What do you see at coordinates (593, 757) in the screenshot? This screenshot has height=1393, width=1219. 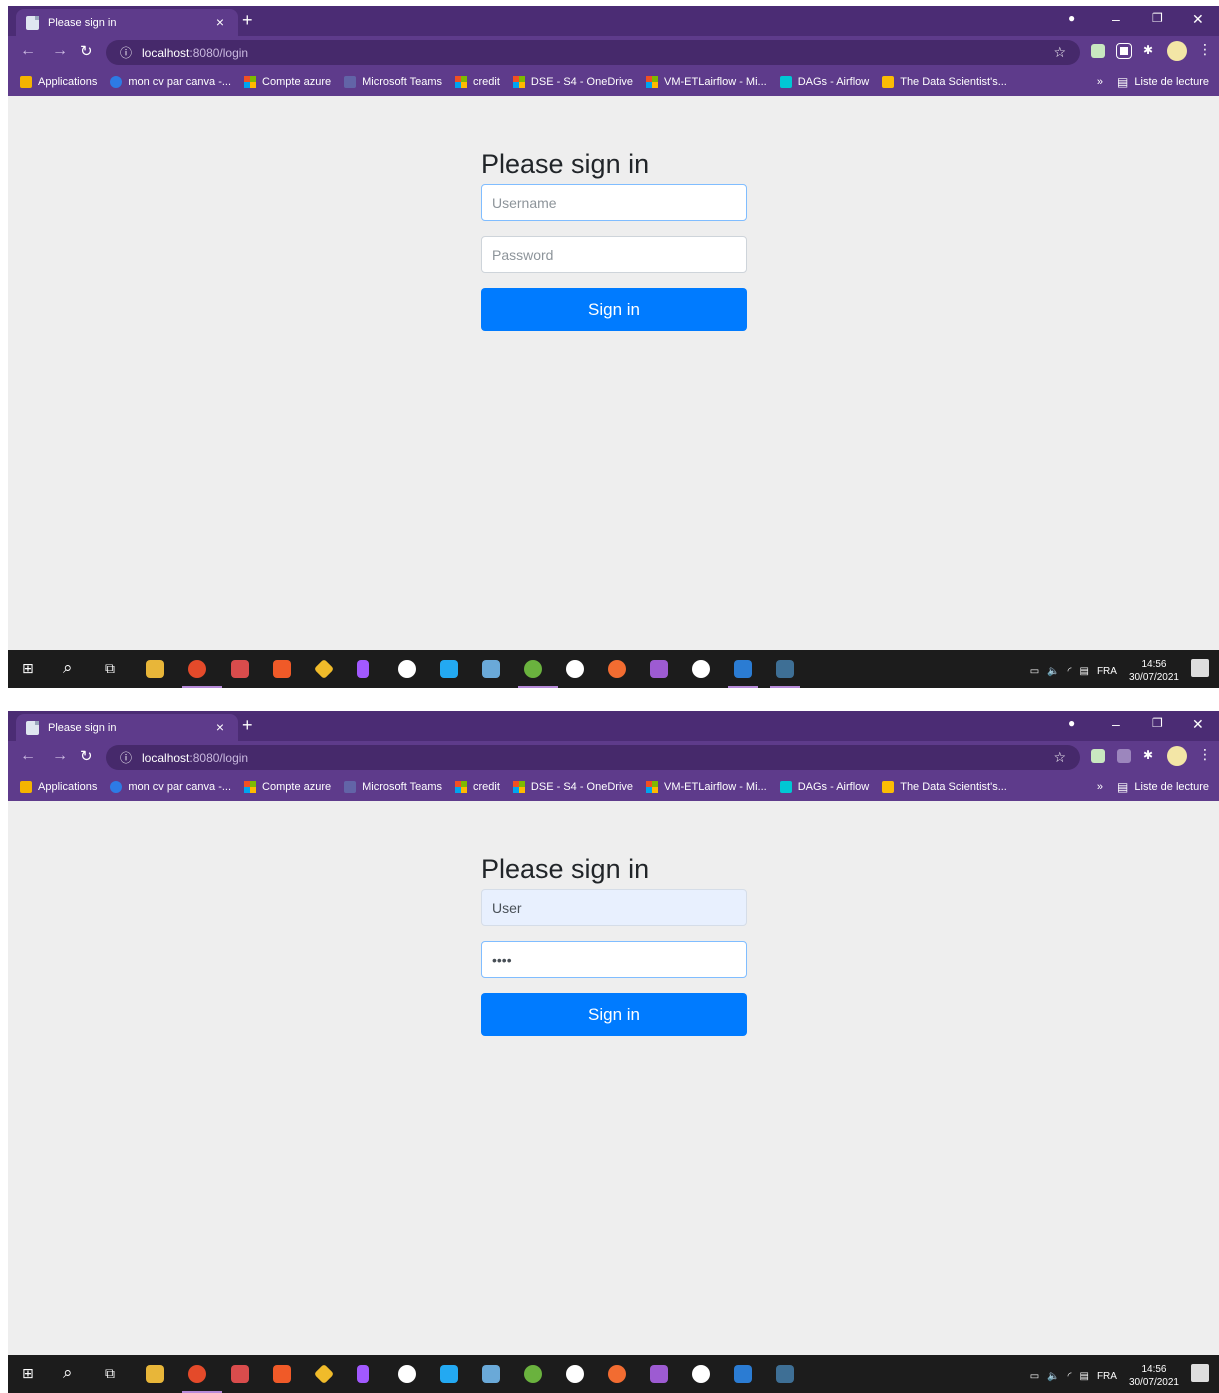 I see `address-bar: ⓘ localhost:8080/login ☆` at bounding box center [593, 757].